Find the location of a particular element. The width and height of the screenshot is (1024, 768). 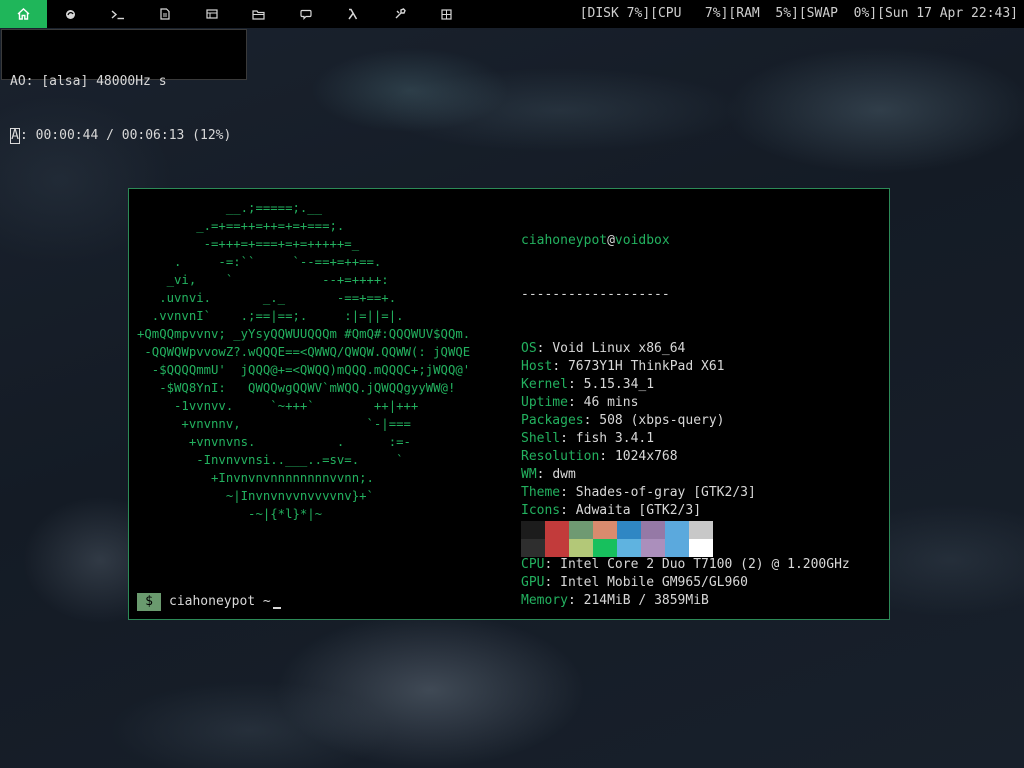

info-row: GPU: Intel Mobile GM965/GL960 is located at coordinates (634, 582).